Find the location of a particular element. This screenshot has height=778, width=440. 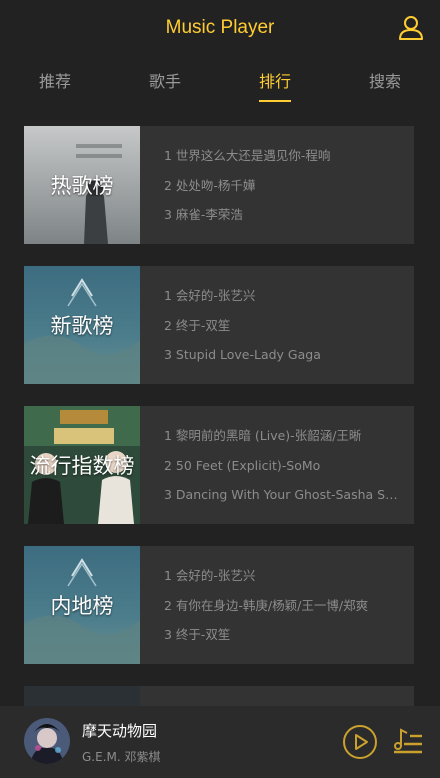

song-item: 1 黎明前的黑暗 (Live)-张韶涵/王晰 is located at coordinates (263, 435).